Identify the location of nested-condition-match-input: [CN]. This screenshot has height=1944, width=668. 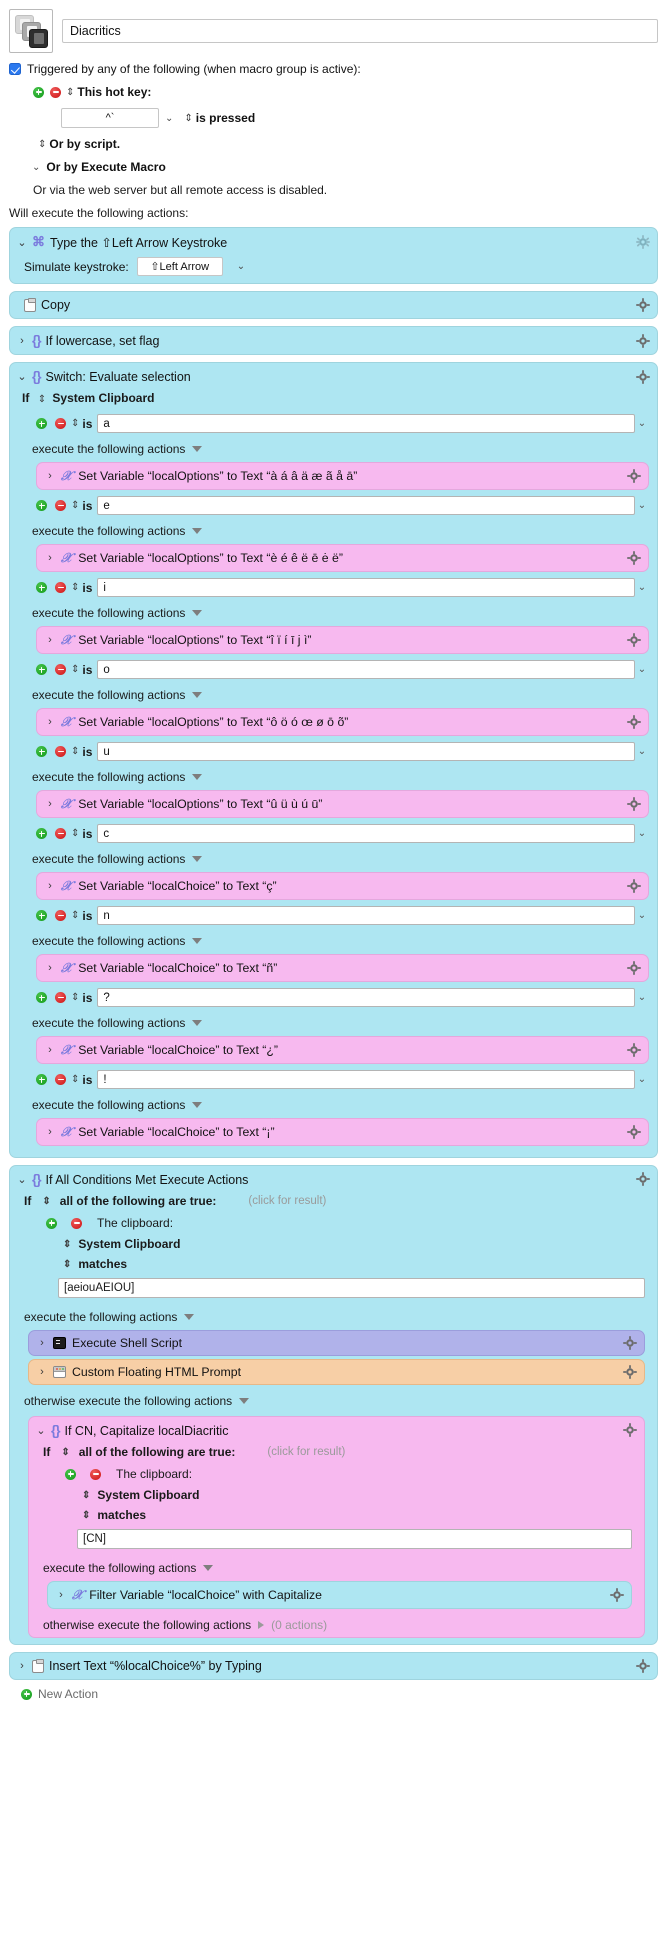
(354, 1539).